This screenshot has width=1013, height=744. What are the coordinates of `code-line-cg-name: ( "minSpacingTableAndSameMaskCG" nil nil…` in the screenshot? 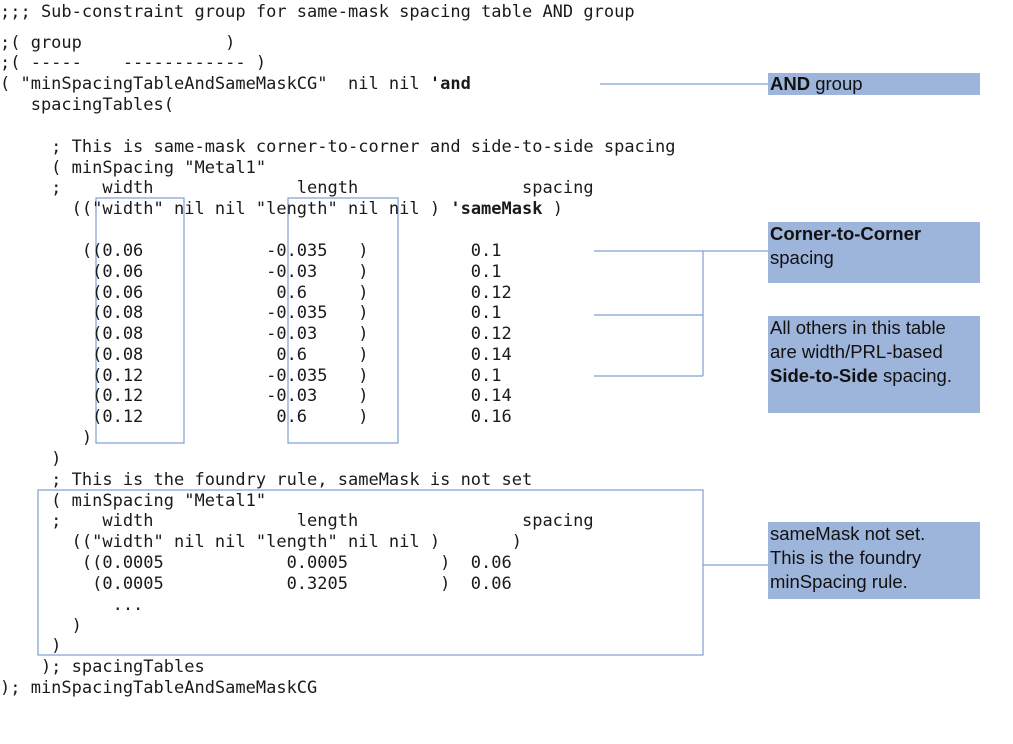 It's located at (235, 84).